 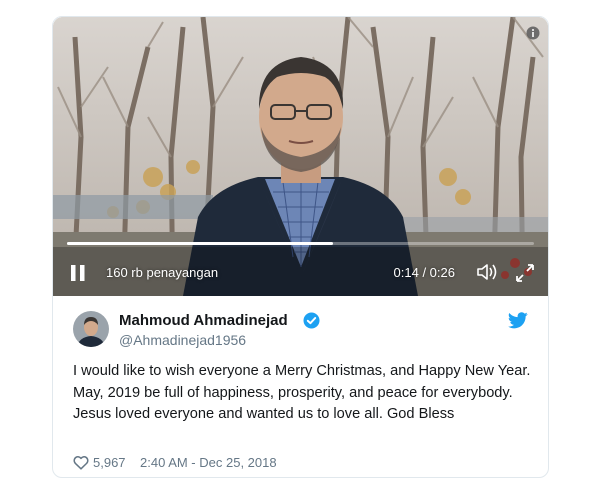 What do you see at coordinates (78, 273) in the screenshot?
I see `pause-icon` at bounding box center [78, 273].